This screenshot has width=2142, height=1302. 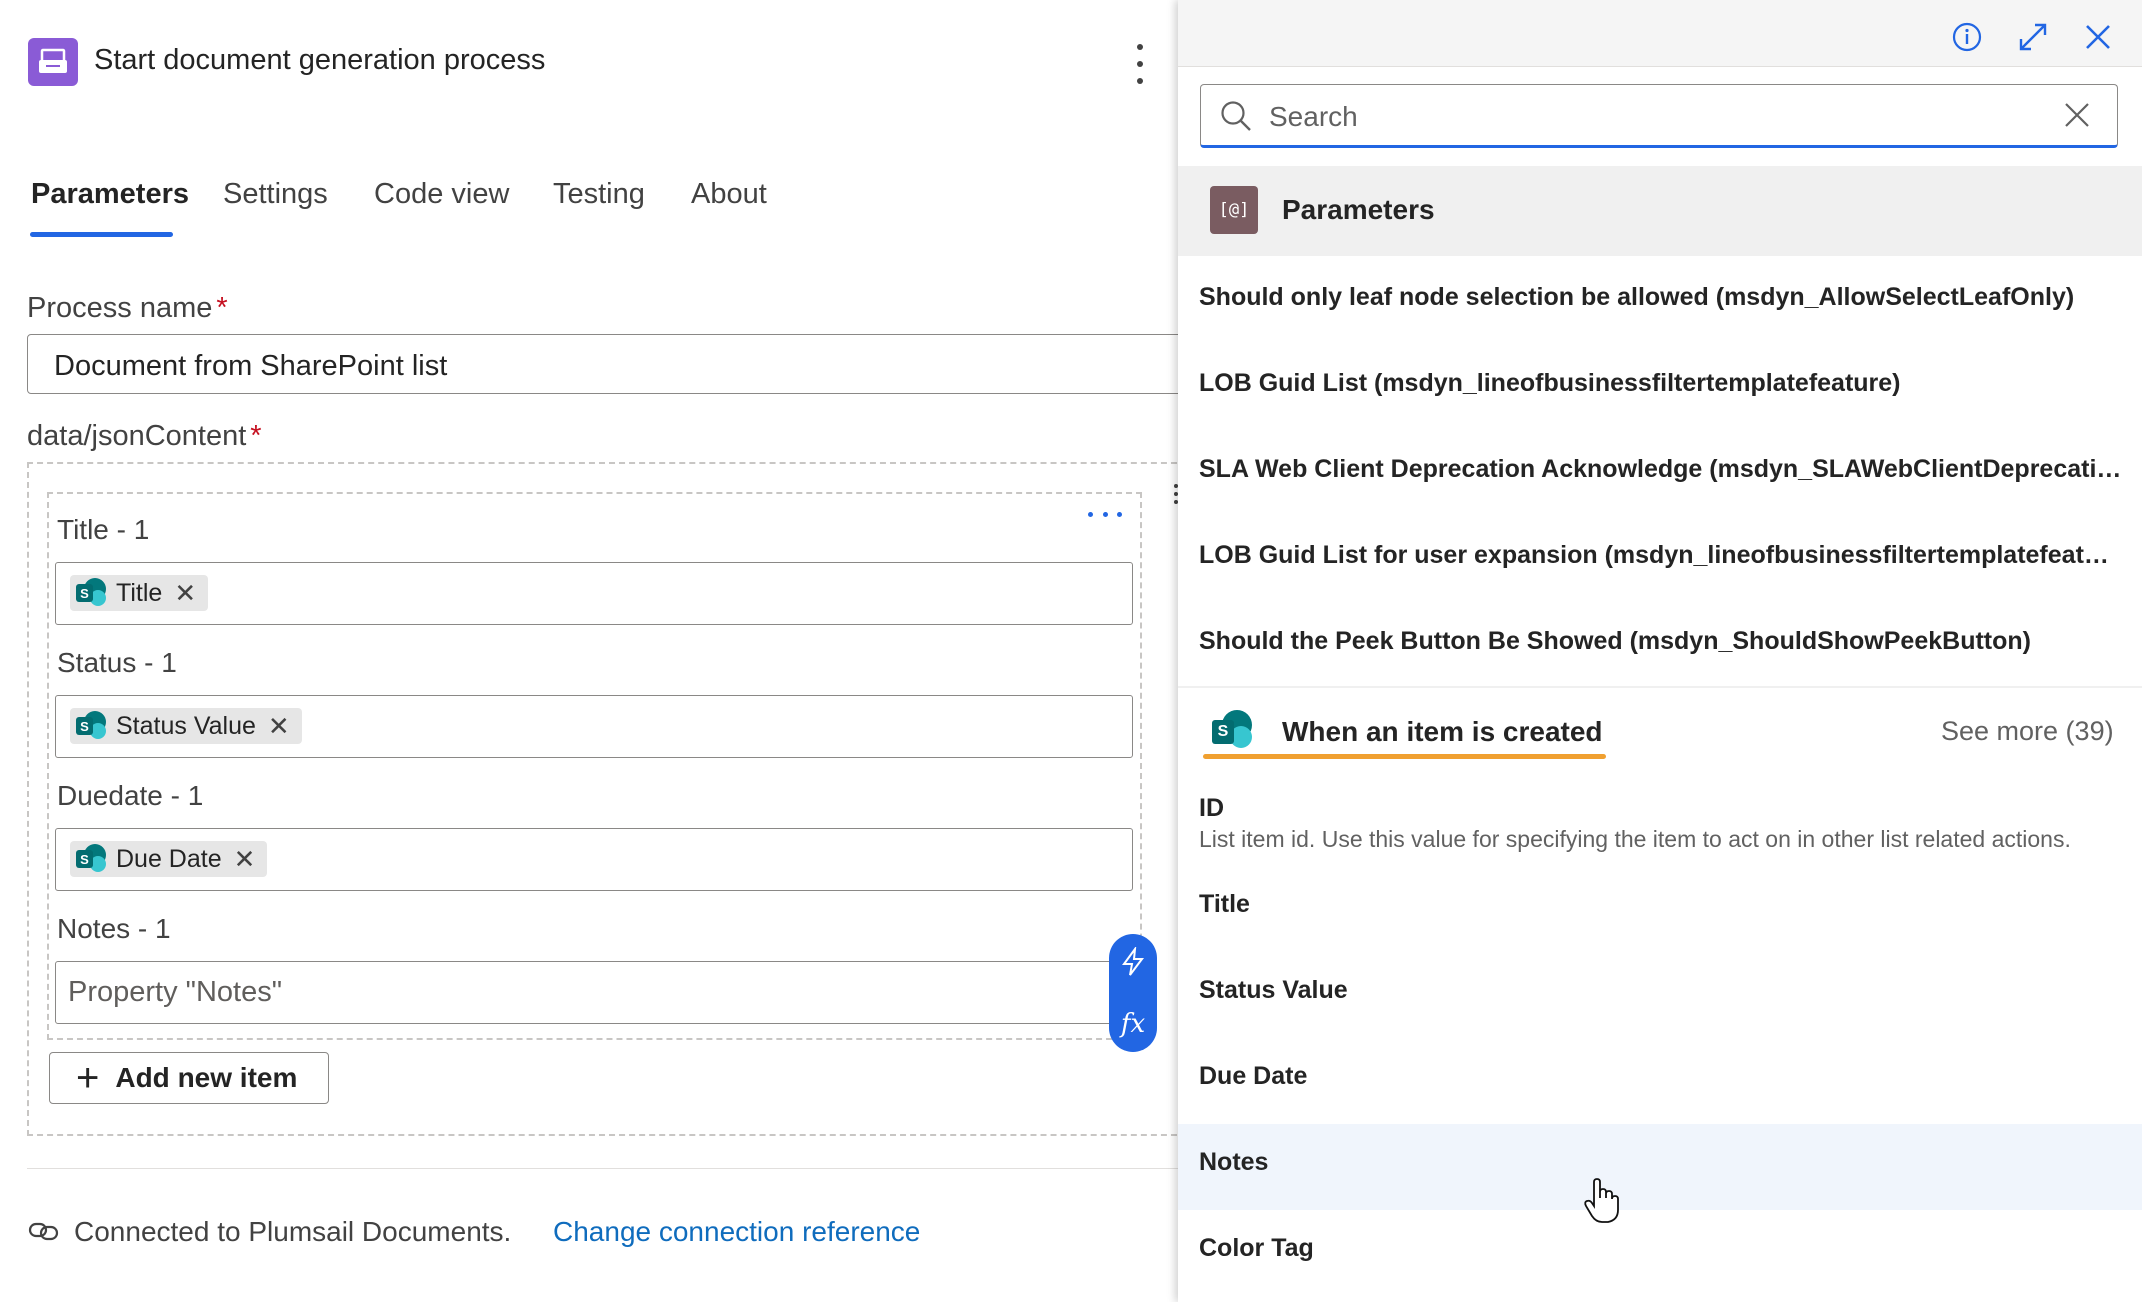 I want to click on dynamic-token-status-value: S Status Value ✕, so click(x=186, y=726).